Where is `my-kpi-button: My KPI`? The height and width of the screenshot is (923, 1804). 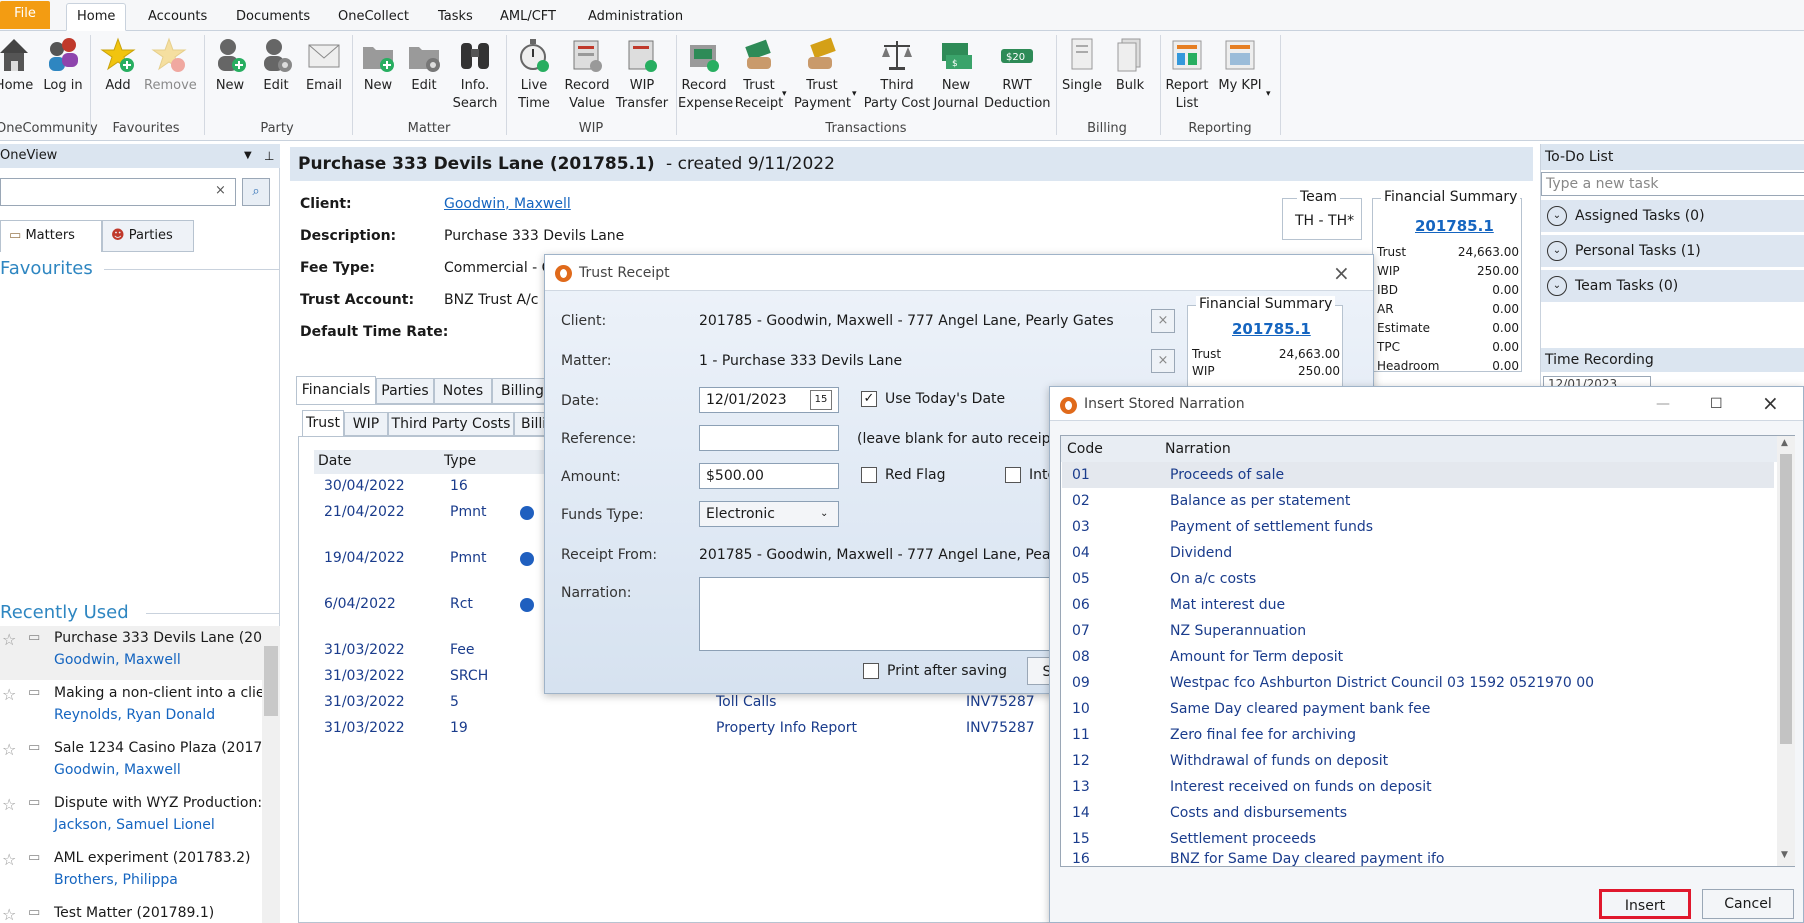 my-kpi-button: My KPI is located at coordinates (1240, 65).